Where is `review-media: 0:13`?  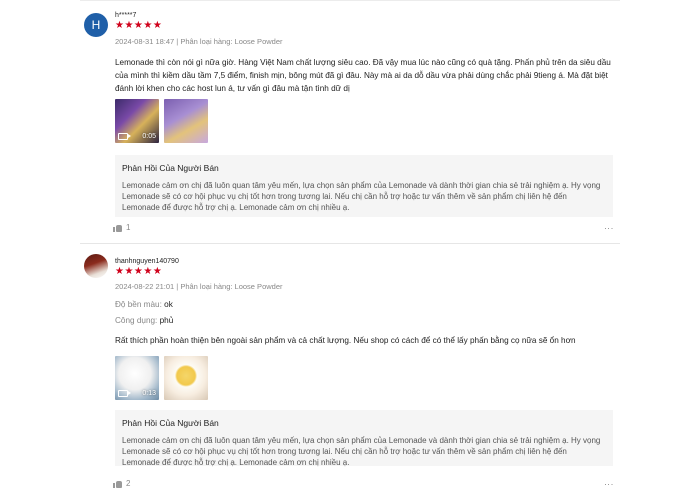 review-media: 0:13 is located at coordinates (161, 378).